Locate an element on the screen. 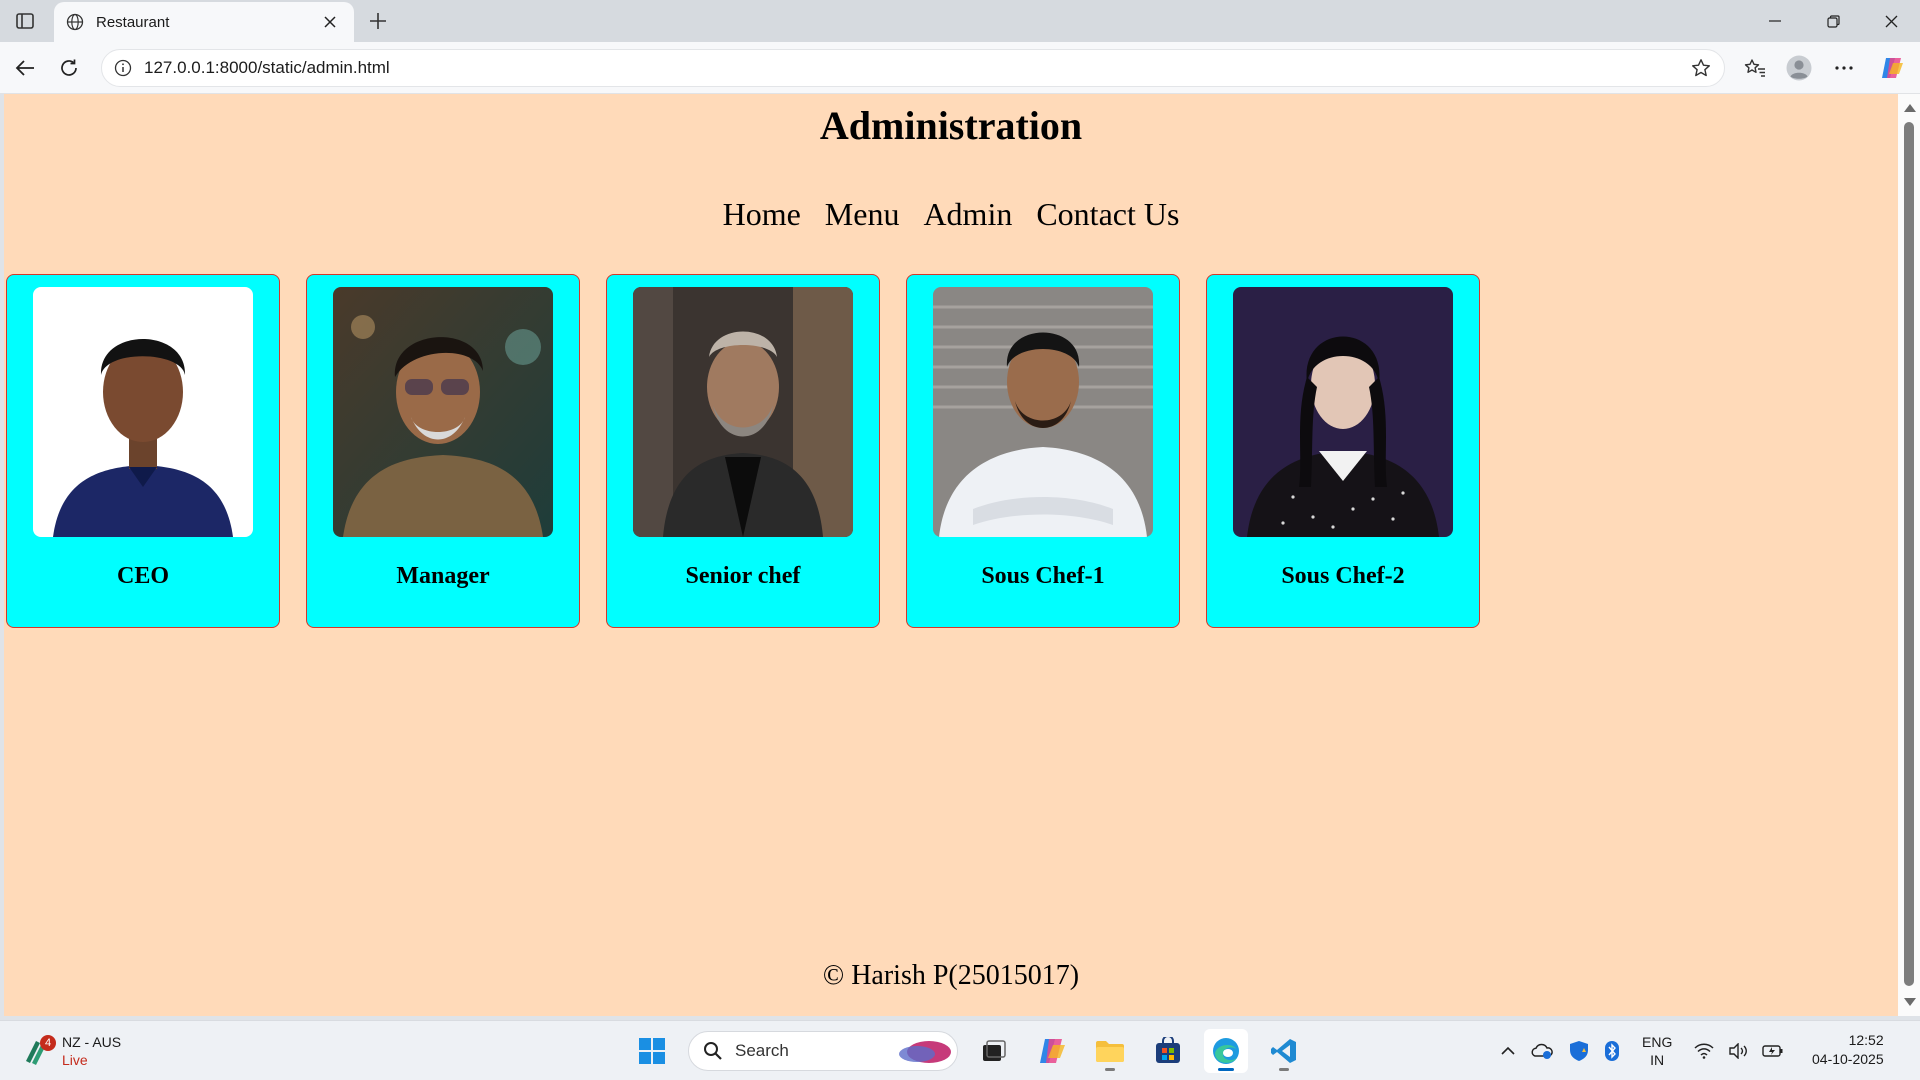 The width and height of the screenshot is (1920, 1080). staff-card-sous-chef-1: Sous Chef-1 is located at coordinates (1043, 451).